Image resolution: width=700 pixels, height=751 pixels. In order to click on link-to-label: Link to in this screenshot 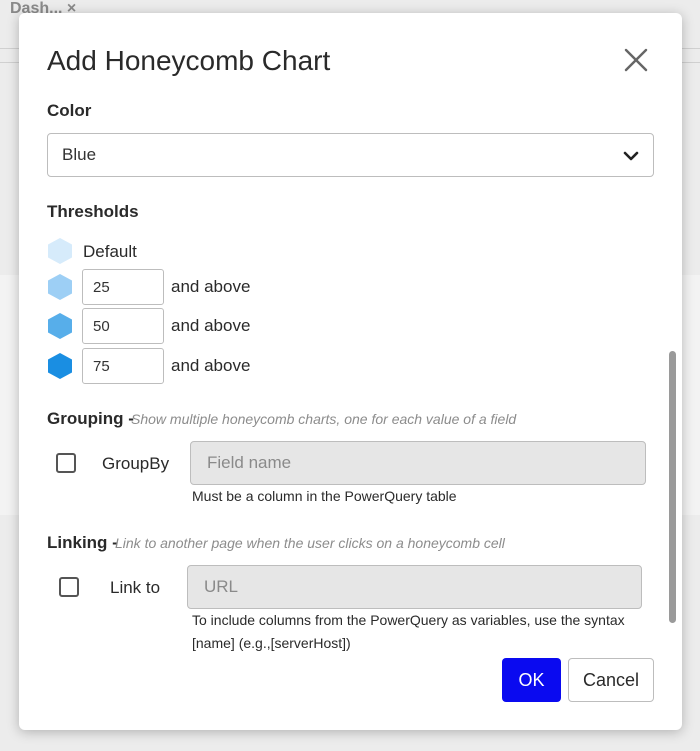, I will do `click(135, 587)`.